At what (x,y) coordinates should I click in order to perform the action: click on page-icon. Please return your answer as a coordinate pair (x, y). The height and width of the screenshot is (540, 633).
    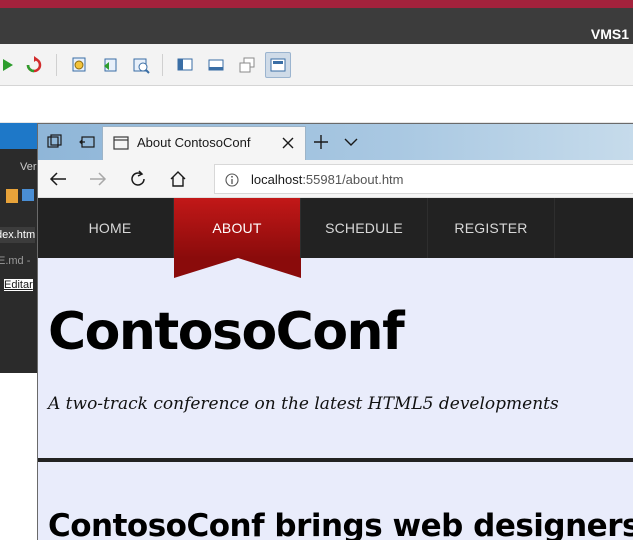
    Looking at the image, I should click on (121, 145).